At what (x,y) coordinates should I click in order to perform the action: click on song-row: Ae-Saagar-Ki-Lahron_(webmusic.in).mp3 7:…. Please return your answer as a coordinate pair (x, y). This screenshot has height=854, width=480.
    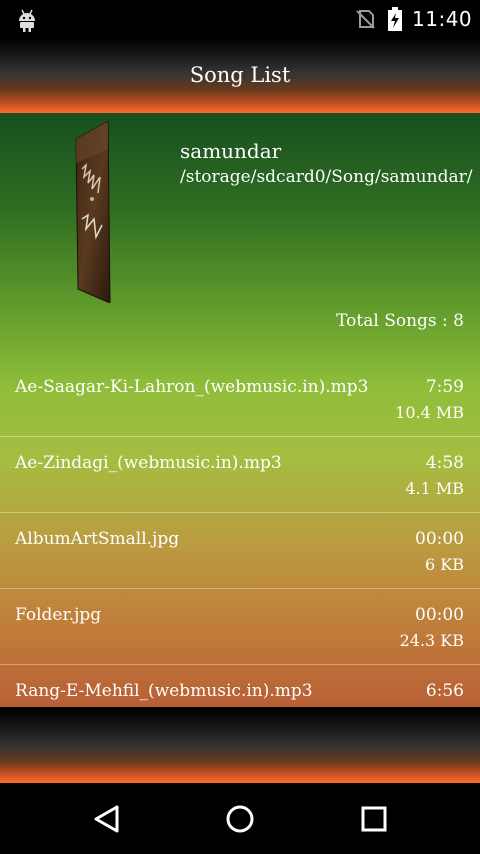
    Looking at the image, I should click on (240, 399).